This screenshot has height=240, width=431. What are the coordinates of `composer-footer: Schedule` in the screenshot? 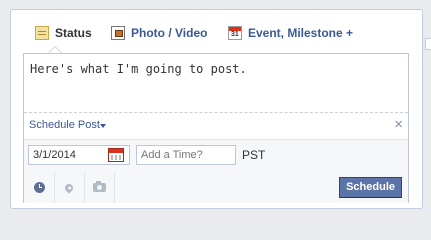 It's located at (216, 187).